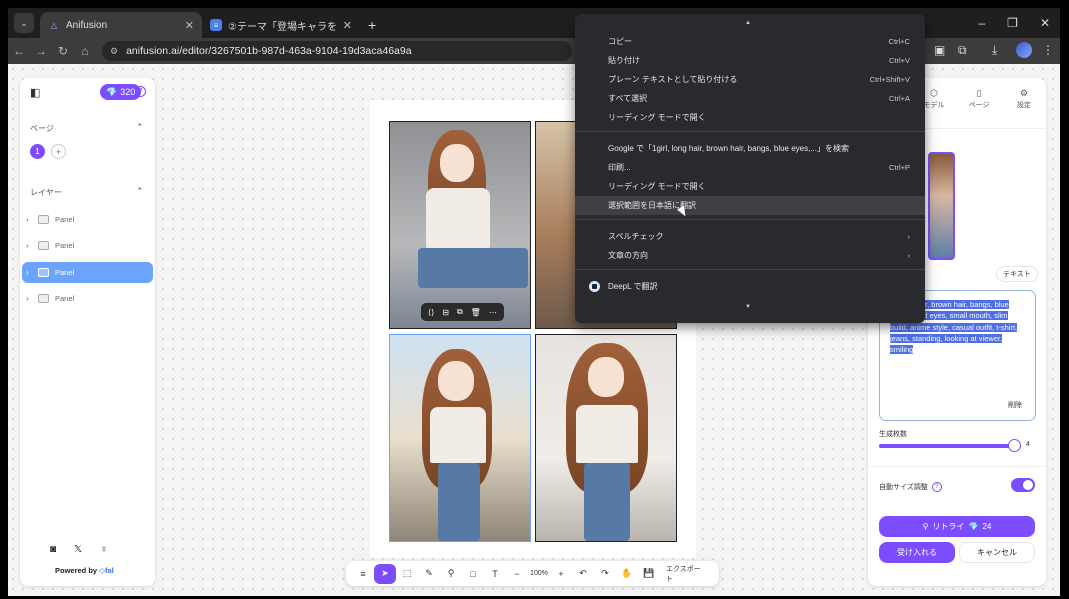 The width and height of the screenshot is (1069, 599). I want to click on tab-title: ②テーマ「登場キャラを作る」- Goog, so click(282, 27).